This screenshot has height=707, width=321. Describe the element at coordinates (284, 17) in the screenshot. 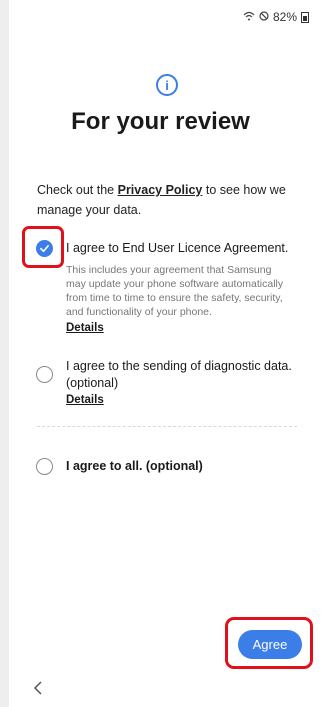

I see `battery-percentage: 82%` at that location.